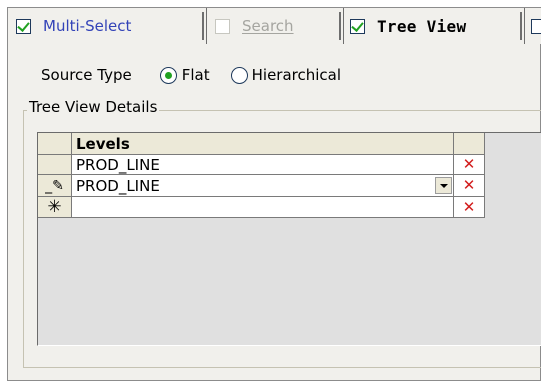 This screenshot has width=541, height=381. I want to click on pencil-icon: _✎, so click(54, 185).